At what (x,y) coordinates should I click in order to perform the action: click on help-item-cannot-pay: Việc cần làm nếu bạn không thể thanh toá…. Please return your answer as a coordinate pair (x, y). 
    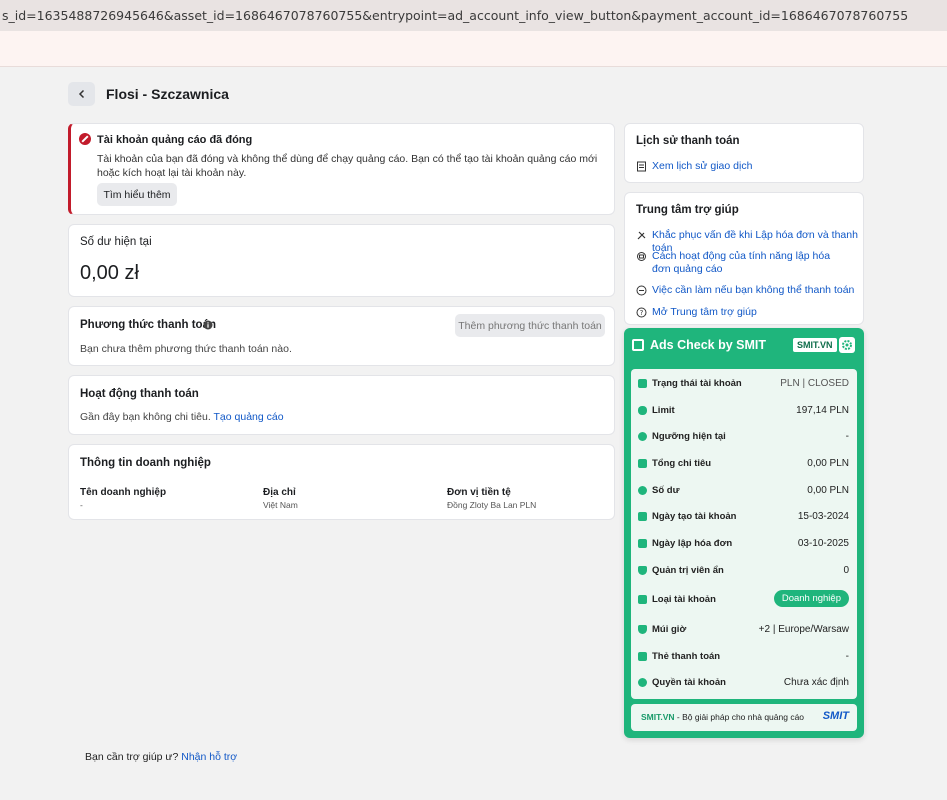
    Looking at the image, I should click on (745, 290).